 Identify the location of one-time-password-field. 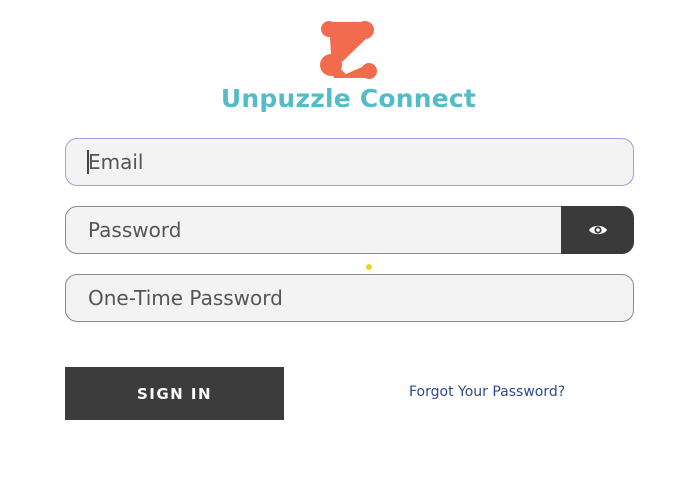
(349, 298).